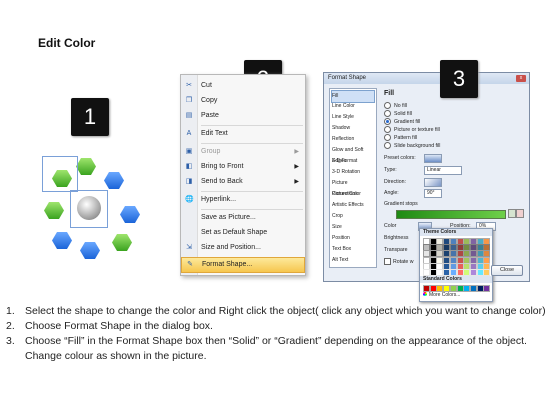  What do you see at coordinates (347, 78) in the screenshot?
I see `dialog-title: Format Shape` at bounding box center [347, 78].